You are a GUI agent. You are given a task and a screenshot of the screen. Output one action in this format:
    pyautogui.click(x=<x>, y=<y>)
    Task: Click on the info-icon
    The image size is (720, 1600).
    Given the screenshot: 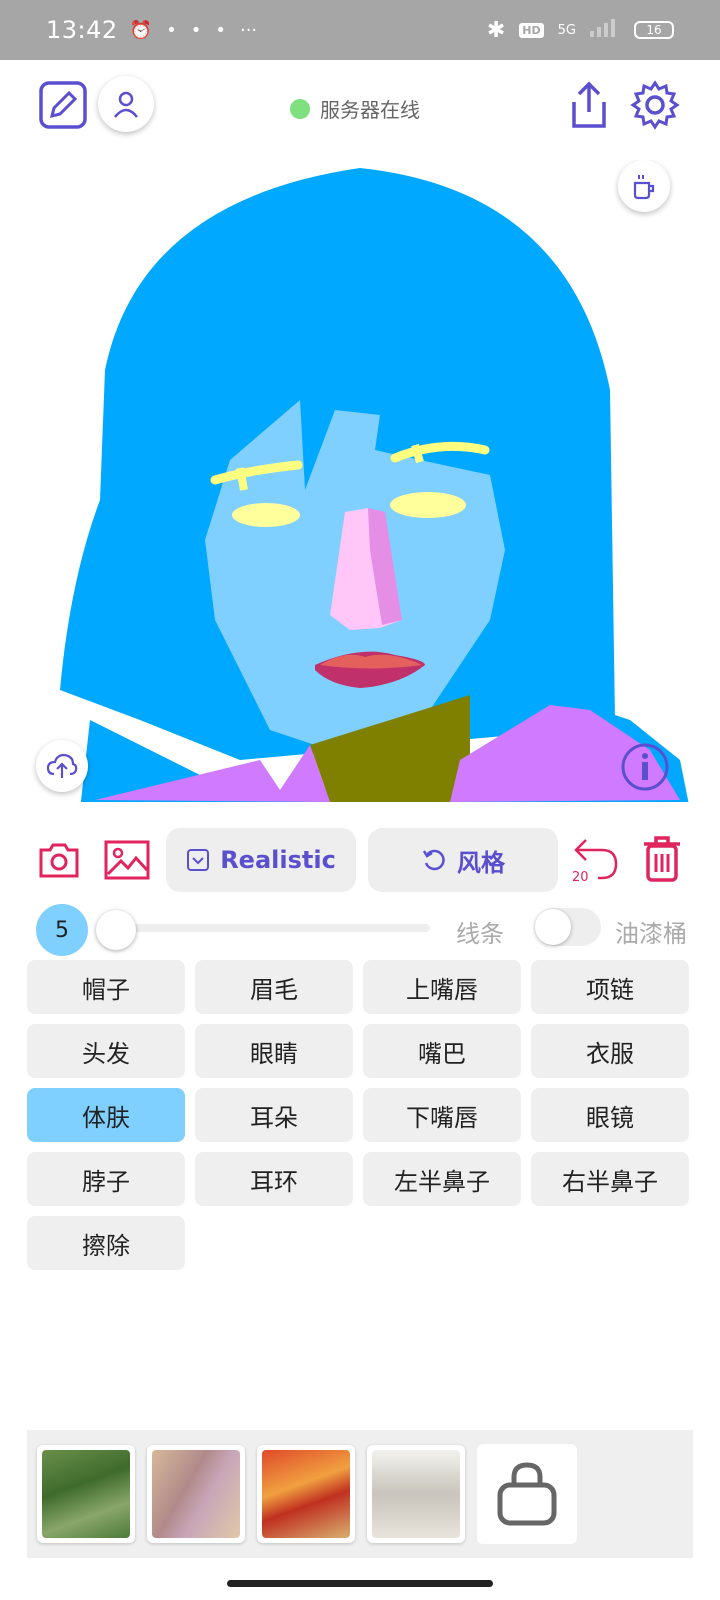 What is the action you would take?
    pyautogui.click(x=645, y=767)
    